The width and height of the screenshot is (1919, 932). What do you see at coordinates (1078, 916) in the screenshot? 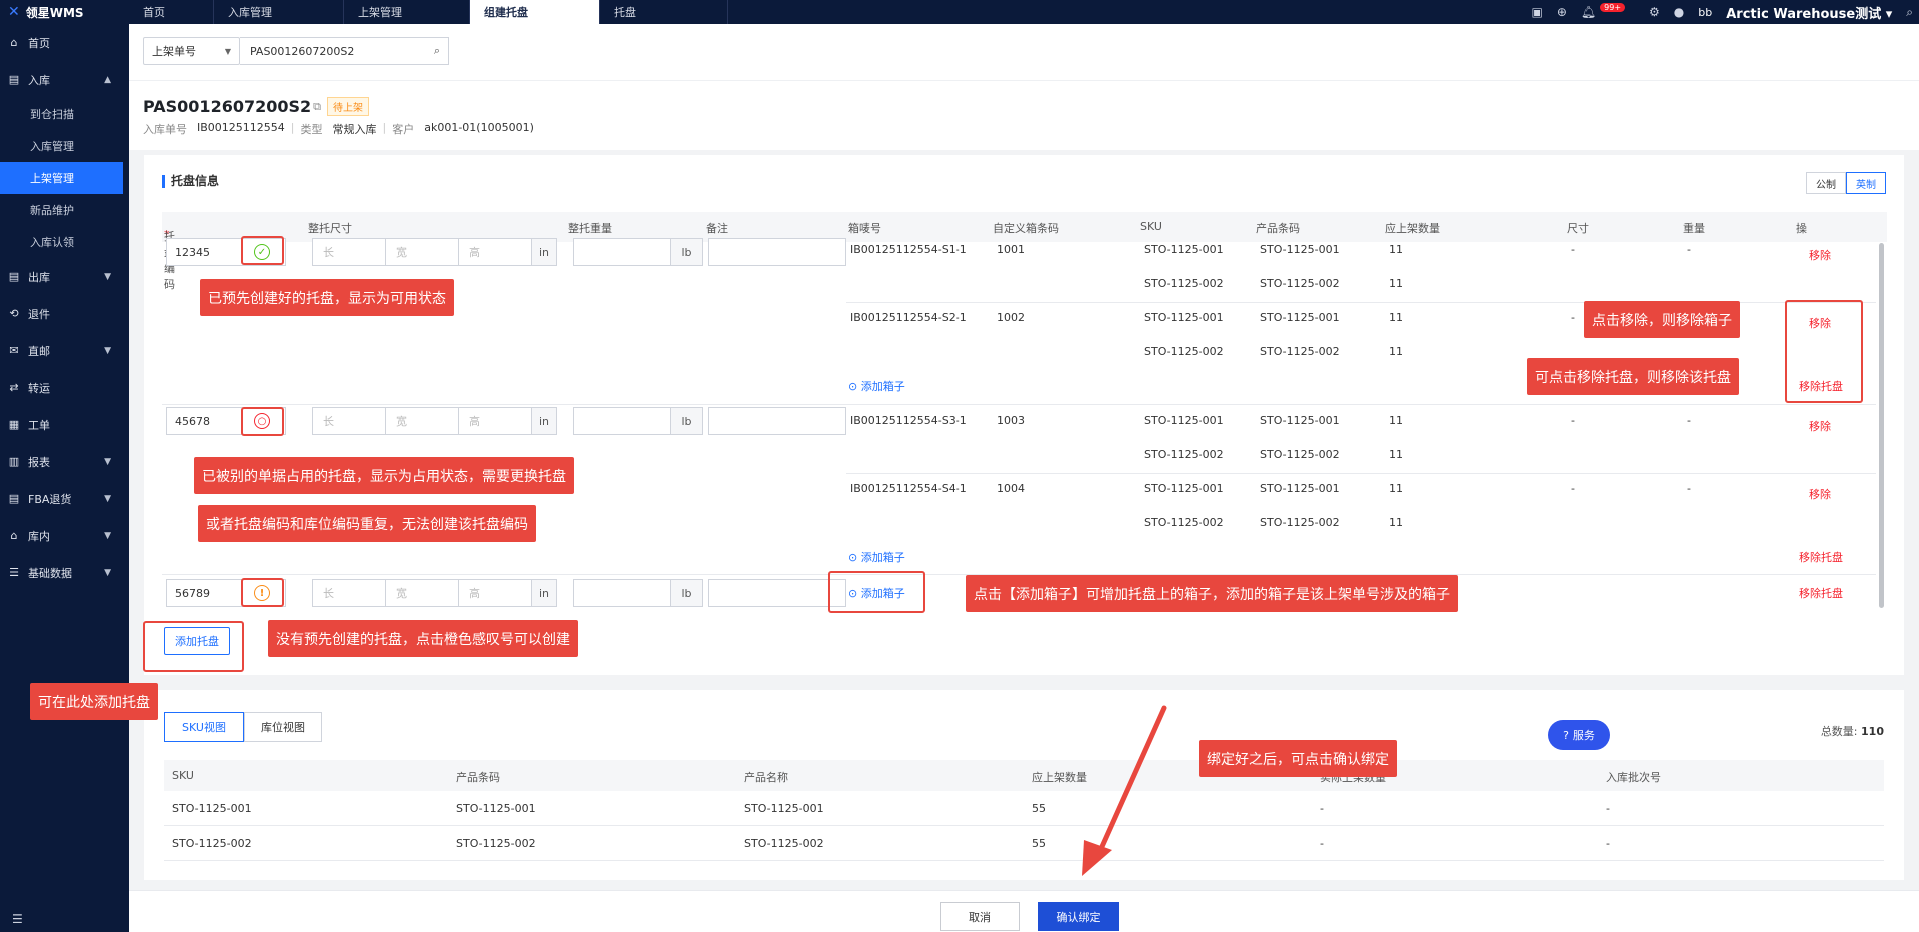
I see `confirm-bind-button: 确认绑定` at bounding box center [1078, 916].